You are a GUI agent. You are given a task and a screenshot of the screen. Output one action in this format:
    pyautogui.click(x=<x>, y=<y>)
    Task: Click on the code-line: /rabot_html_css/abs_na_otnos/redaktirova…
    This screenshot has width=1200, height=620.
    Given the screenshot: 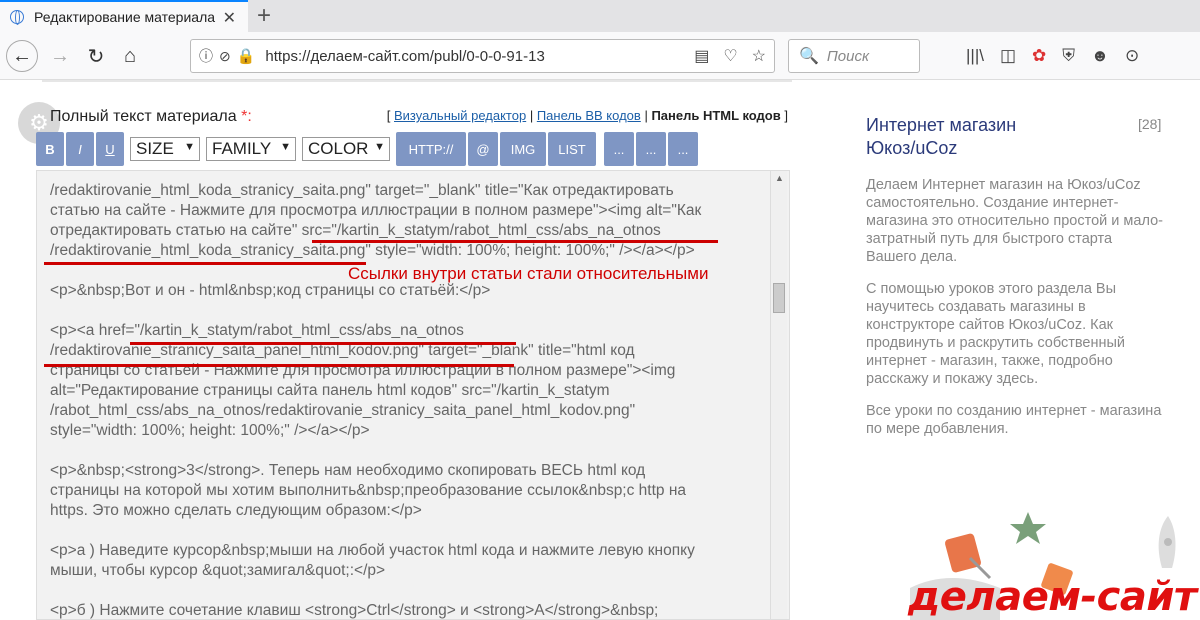 What is the action you would take?
    pyautogui.click(x=343, y=410)
    